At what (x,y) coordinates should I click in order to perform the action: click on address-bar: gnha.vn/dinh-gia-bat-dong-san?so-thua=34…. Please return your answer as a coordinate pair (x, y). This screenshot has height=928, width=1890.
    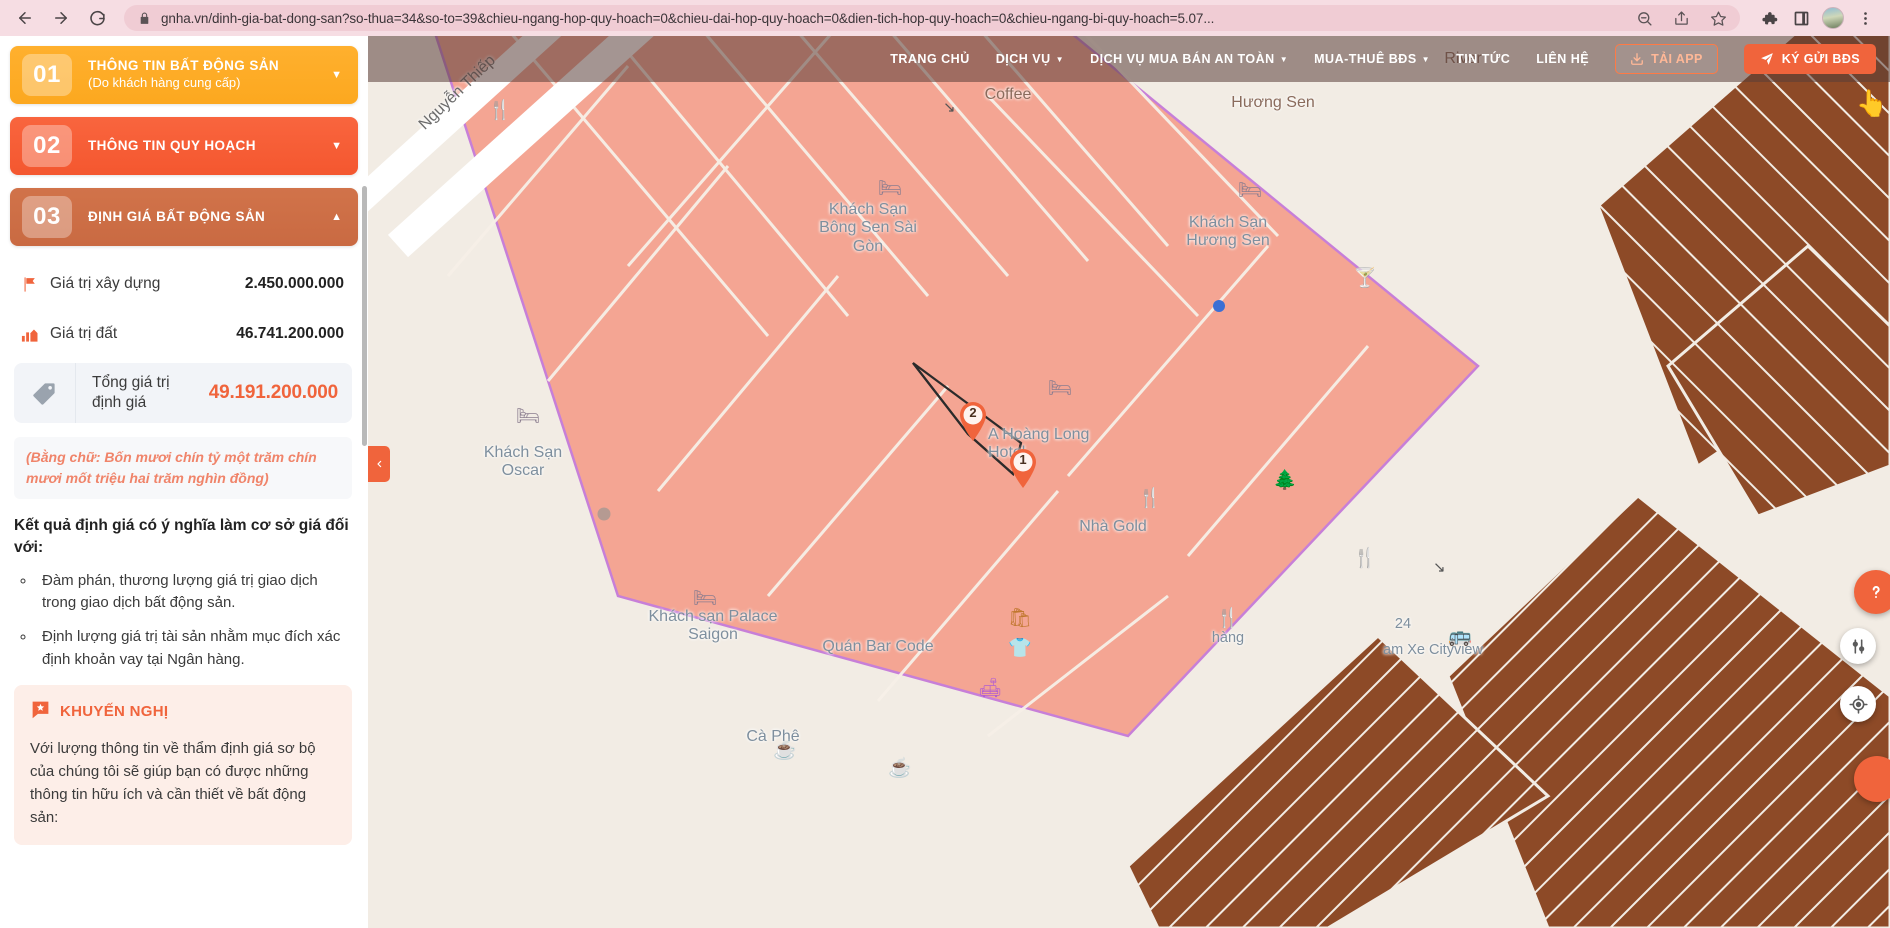
    Looking at the image, I should click on (932, 18).